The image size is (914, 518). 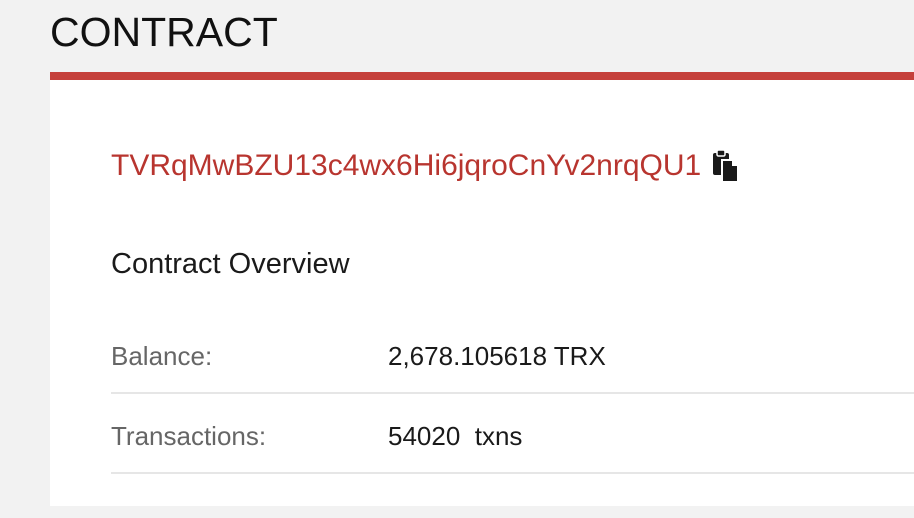 What do you see at coordinates (189, 436) in the screenshot?
I see `transactions-label: Transactions:` at bounding box center [189, 436].